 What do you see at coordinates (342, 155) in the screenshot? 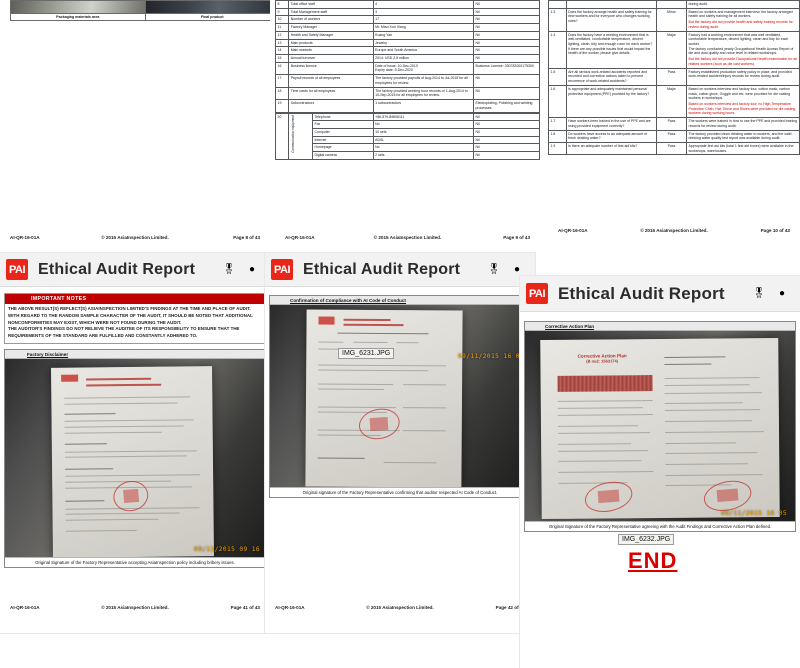
I see `table-cell: Digital camera` at bounding box center [342, 155].